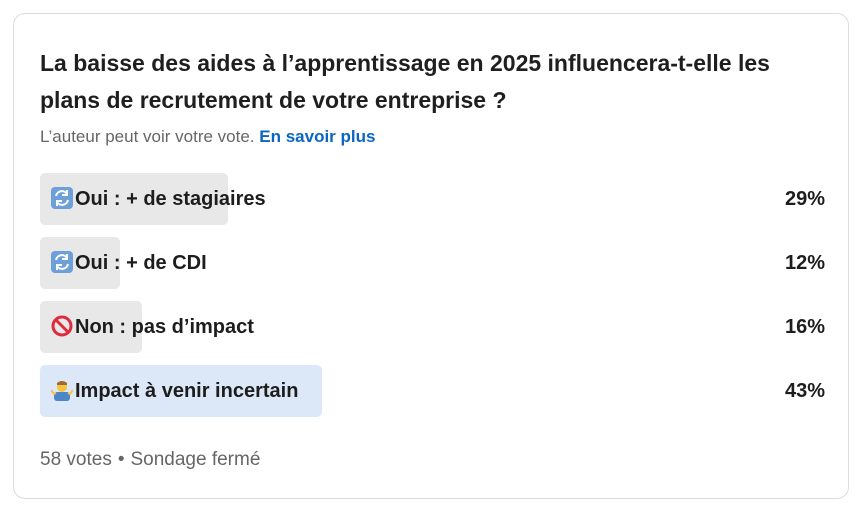 This screenshot has height=512, width=862. What do you see at coordinates (62, 326) in the screenshot?
I see `no-entry-icon` at bounding box center [62, 326].